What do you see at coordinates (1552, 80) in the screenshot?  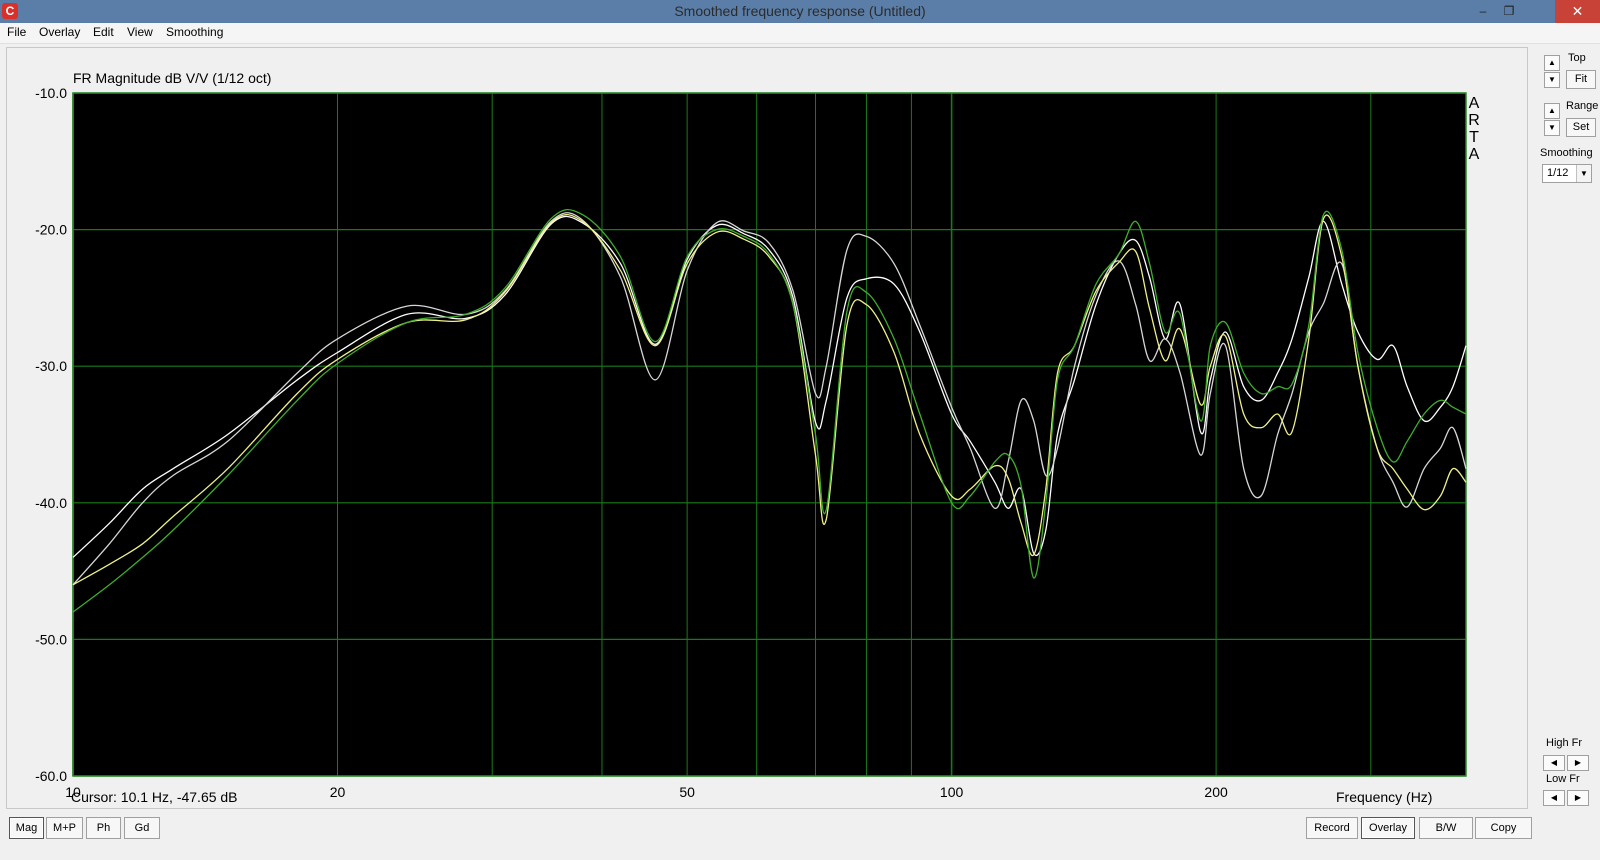 I see `top-down-spin: ▼` at bounding box center [1552, 80].